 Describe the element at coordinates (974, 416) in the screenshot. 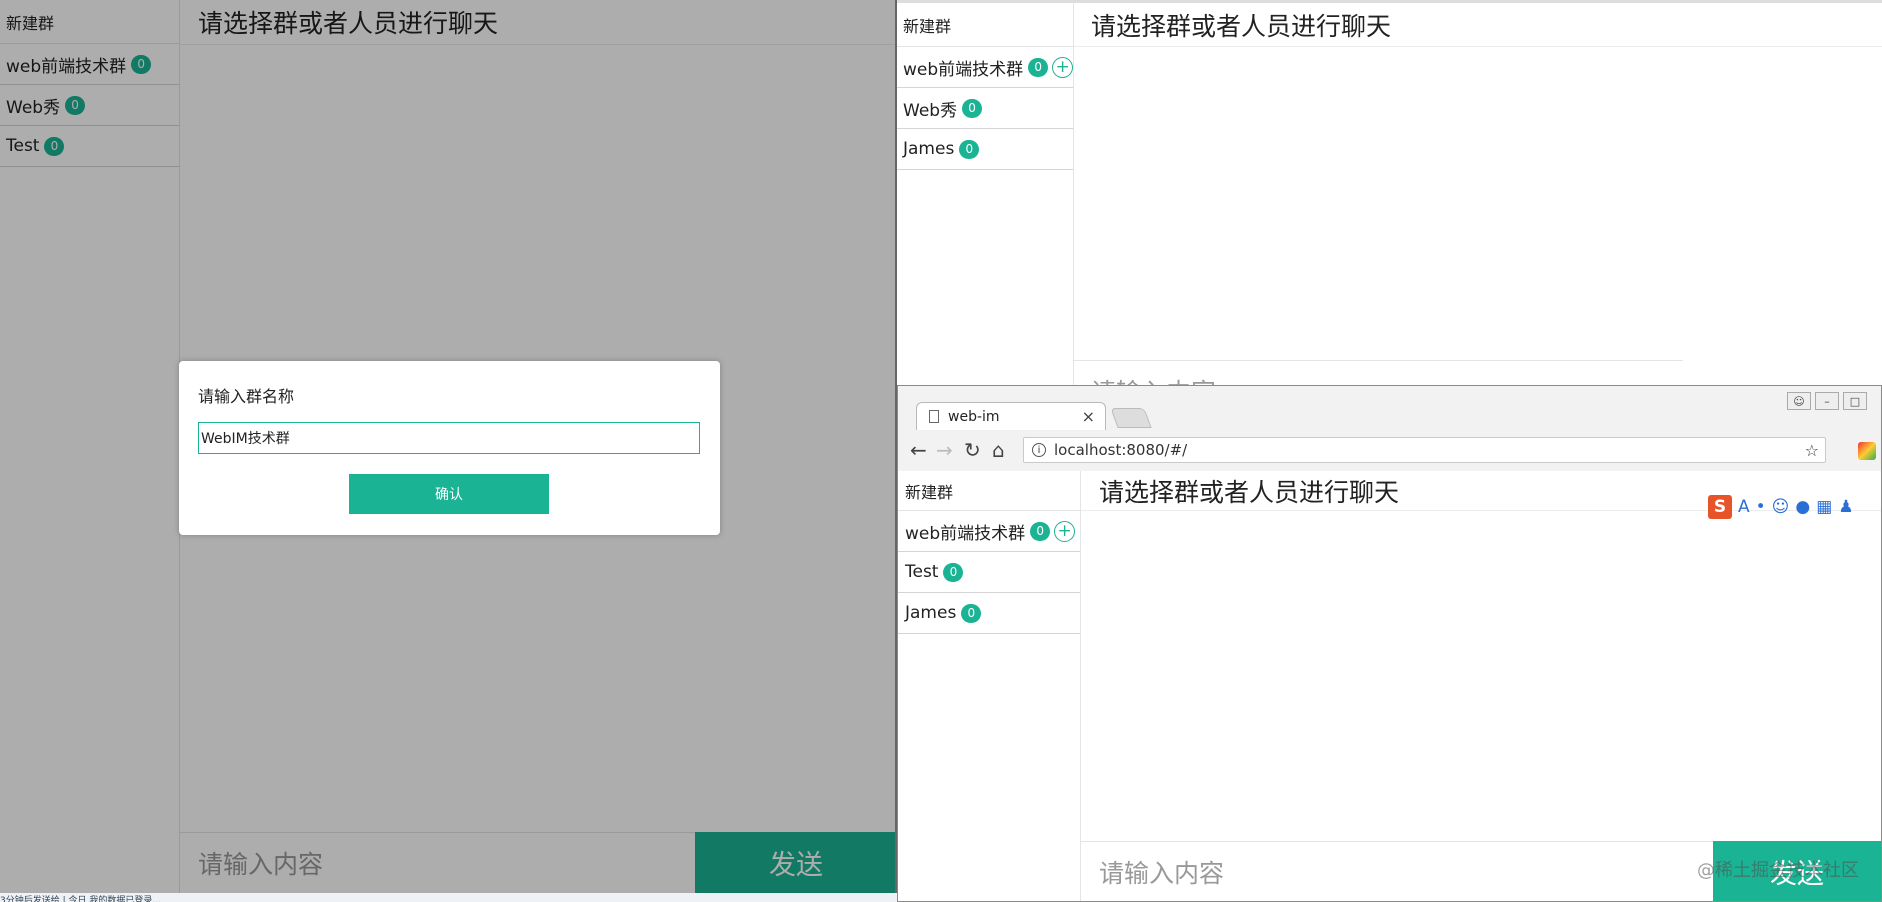

I see `tab-title: web-im` at that location.